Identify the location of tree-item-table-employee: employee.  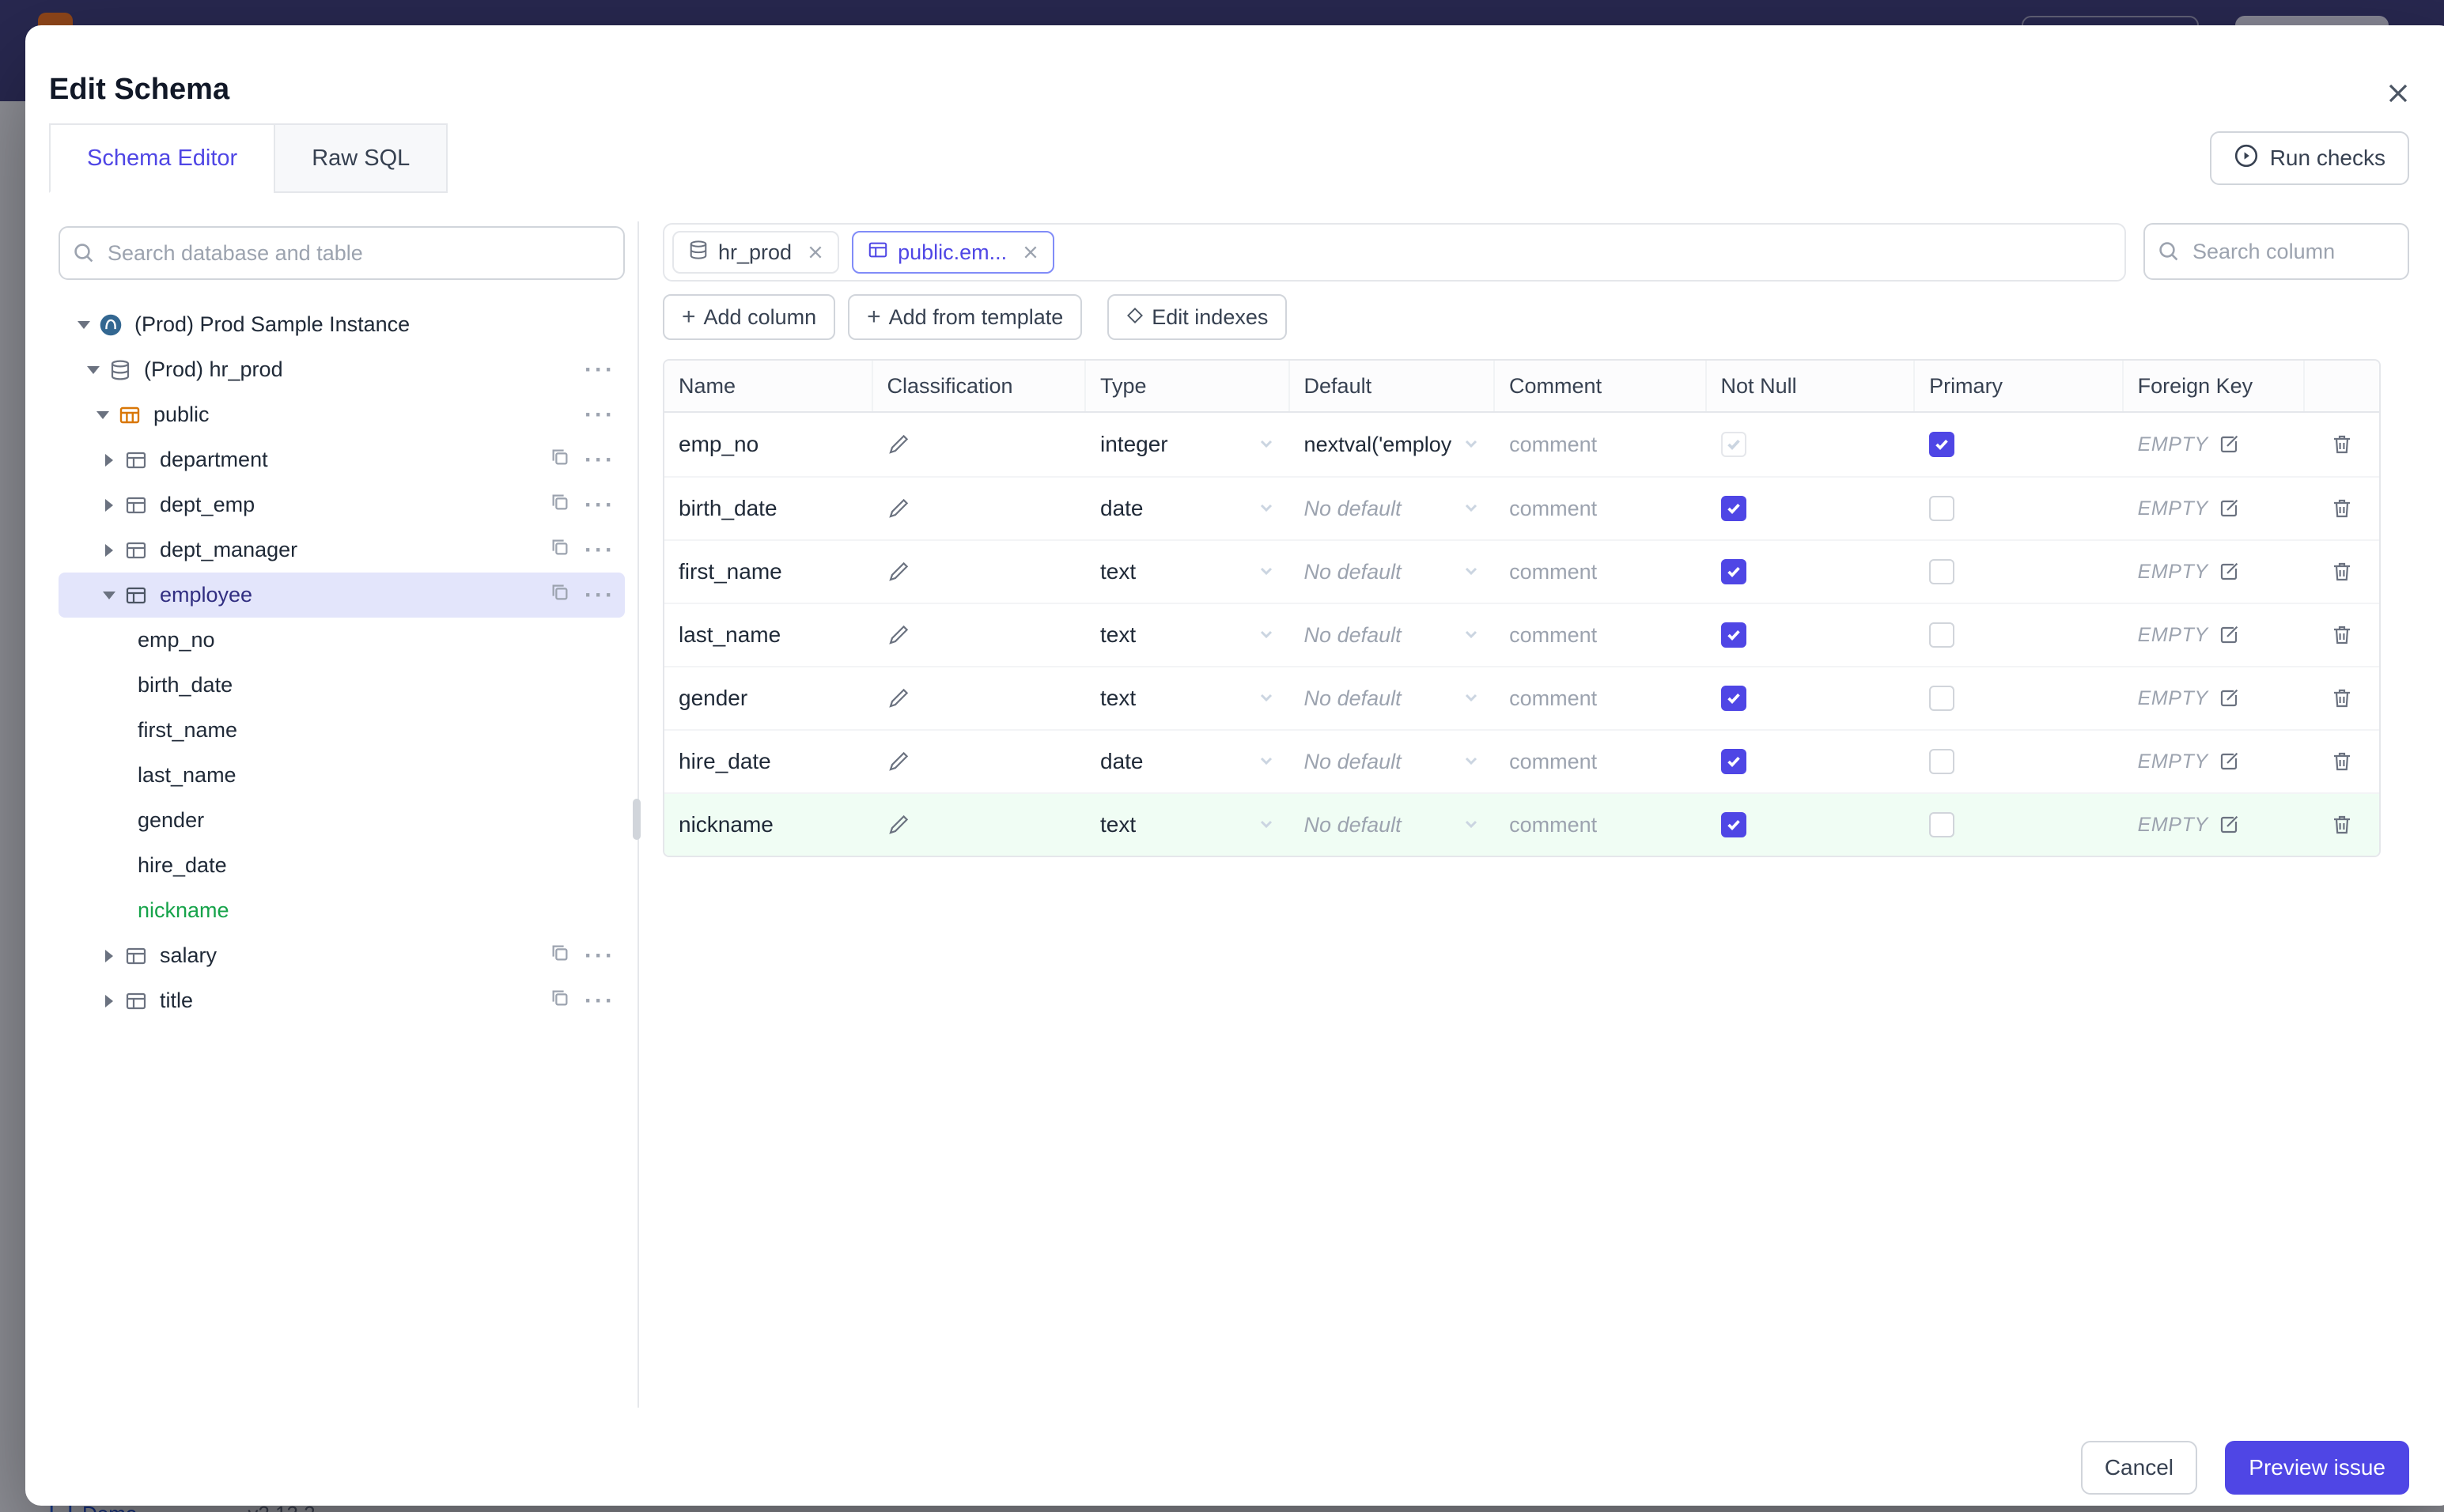
(342, 596).